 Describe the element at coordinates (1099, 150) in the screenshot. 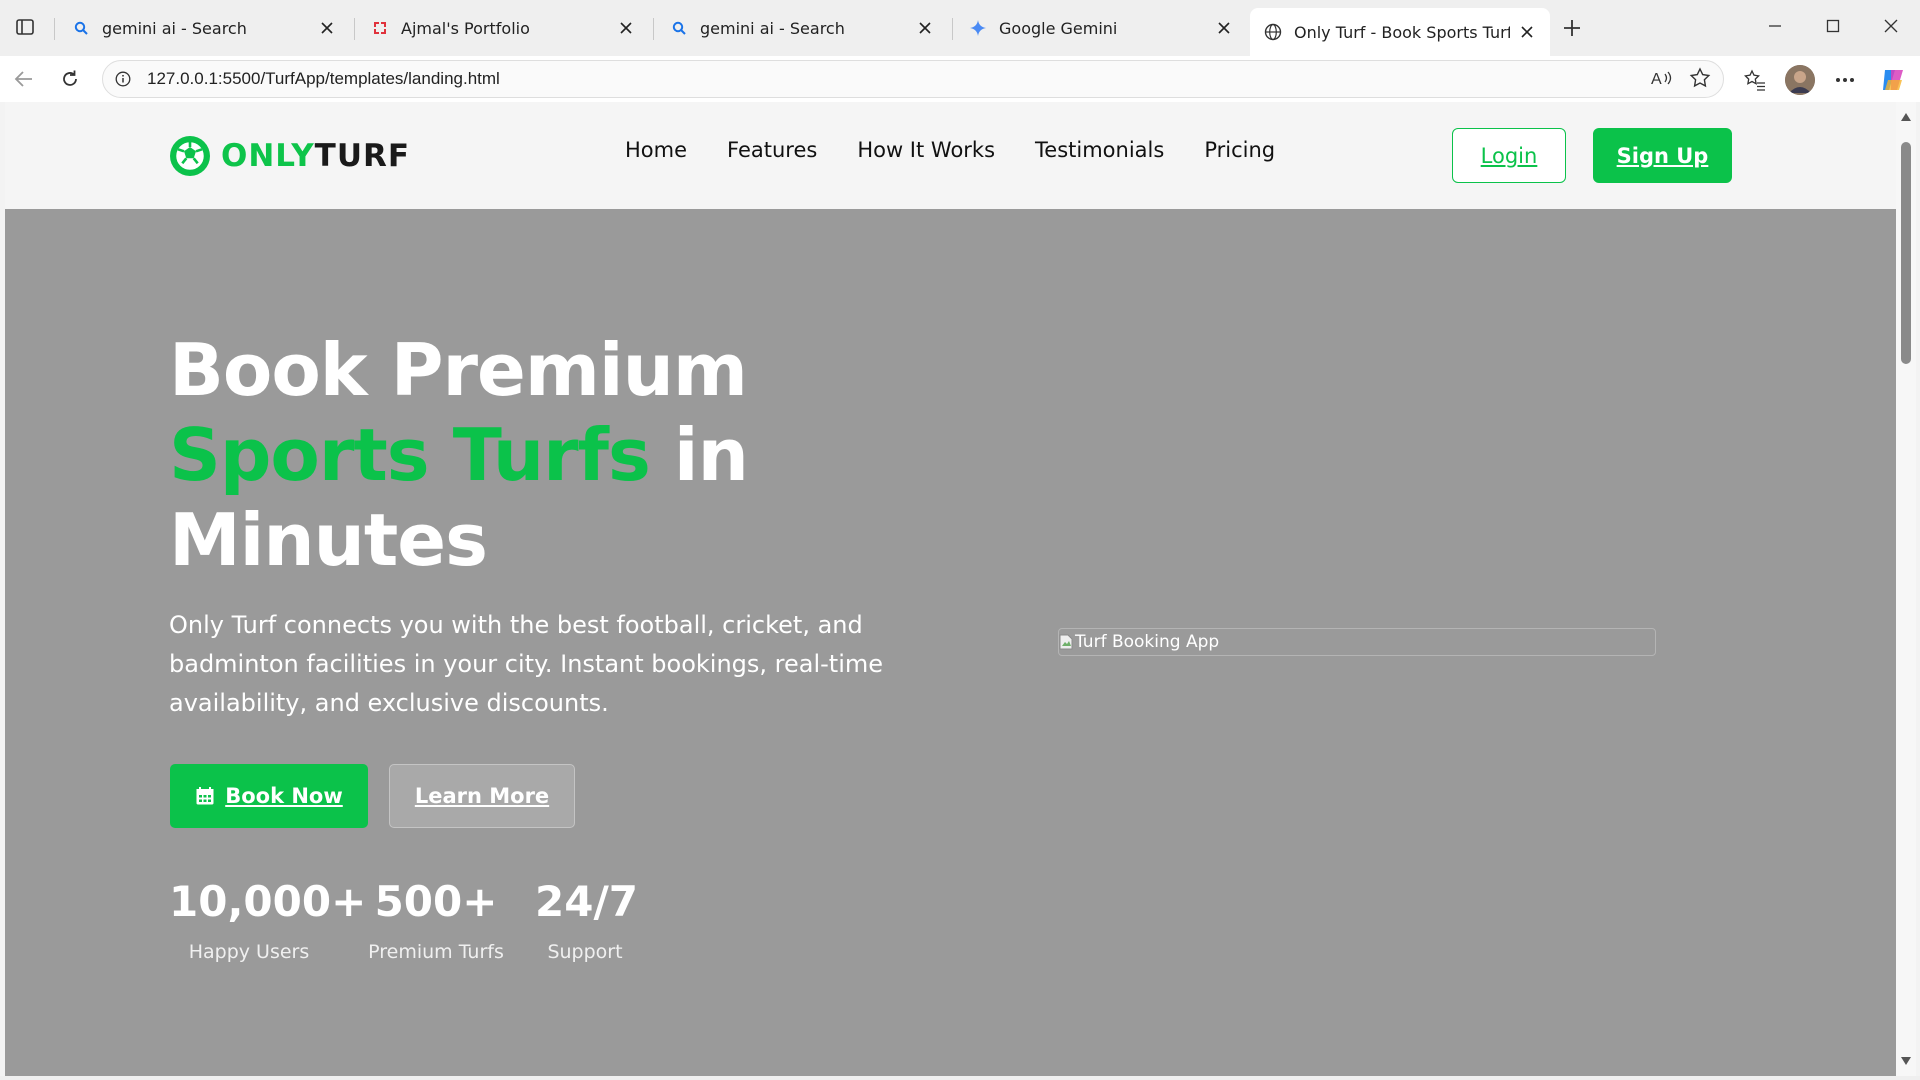

I see `nav-link-testimonials: Testimonials` at that location.